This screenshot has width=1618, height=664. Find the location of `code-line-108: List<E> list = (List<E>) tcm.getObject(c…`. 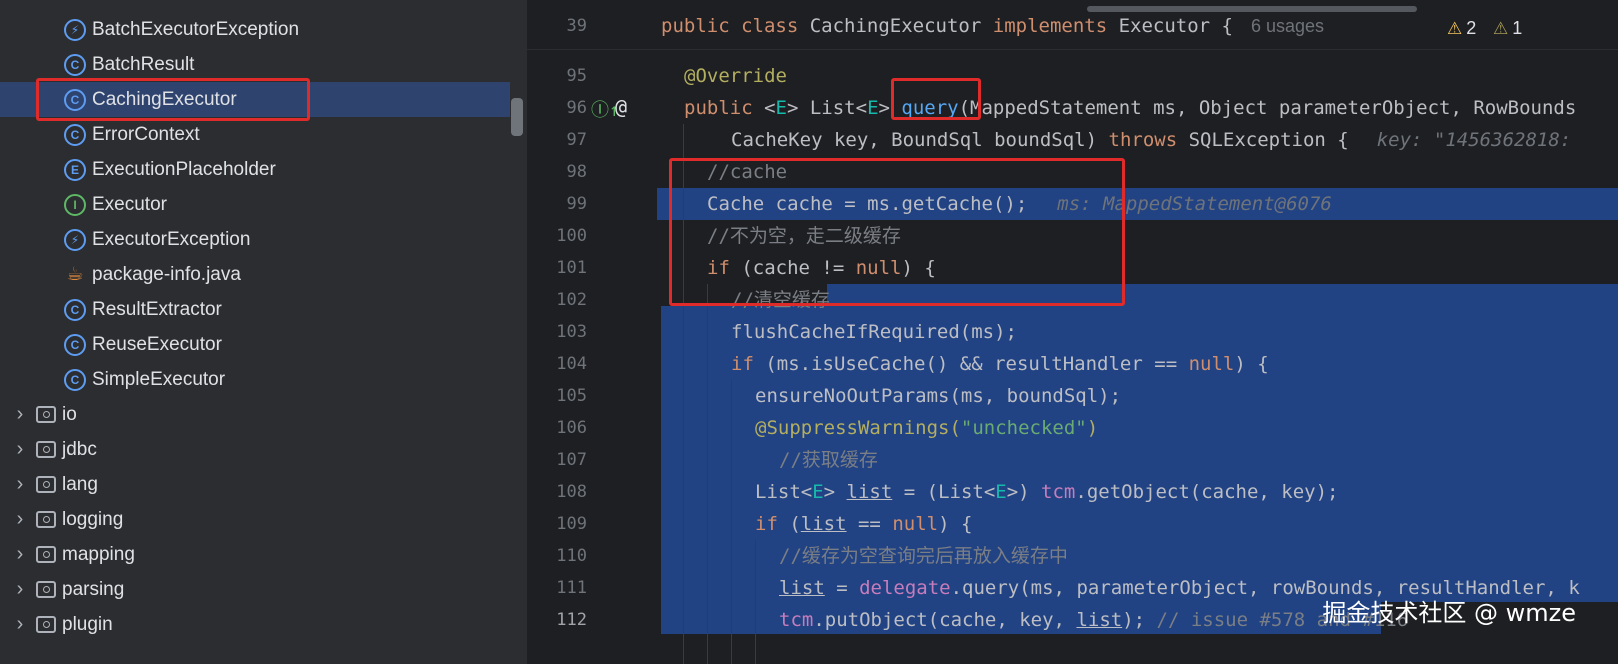

code-line-108: List<E> list = (List<E>) tcm.getObject(c… is located at coordinates (1046, 492).